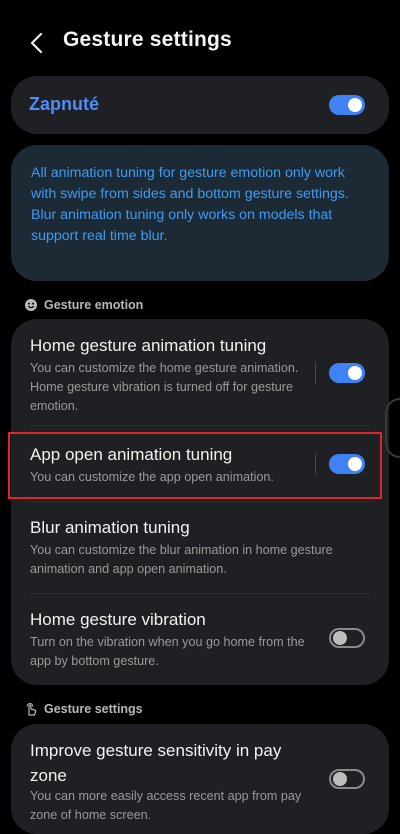  I want to click on section-header-gesture-settings: Gesture settings, so click(83, 709).